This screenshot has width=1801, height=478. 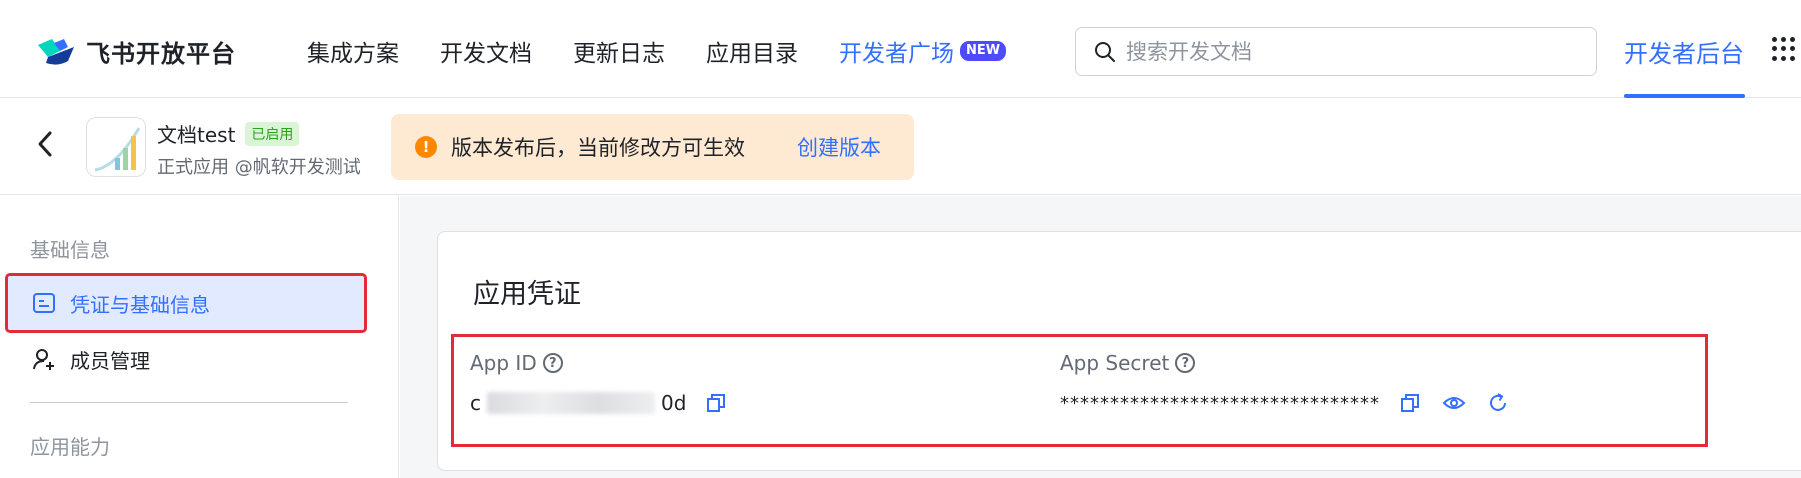 I want to click on add-user-icon, so click(x=43, y=359).